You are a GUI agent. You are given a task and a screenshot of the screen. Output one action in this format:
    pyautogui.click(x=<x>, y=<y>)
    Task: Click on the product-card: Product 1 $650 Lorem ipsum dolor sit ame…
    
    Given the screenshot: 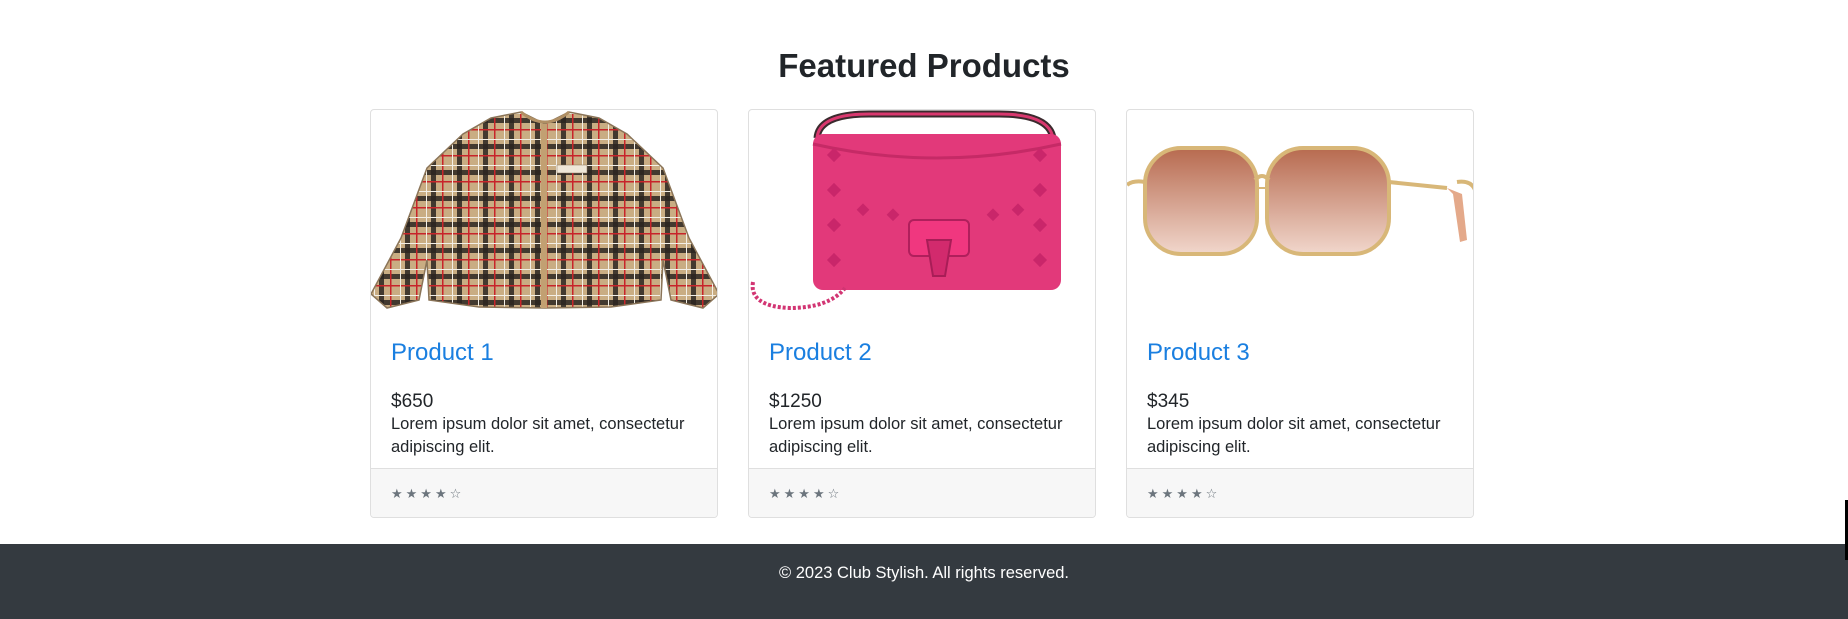 What is the action you would take?
    pyautogui.click(x=544, y=313)
    